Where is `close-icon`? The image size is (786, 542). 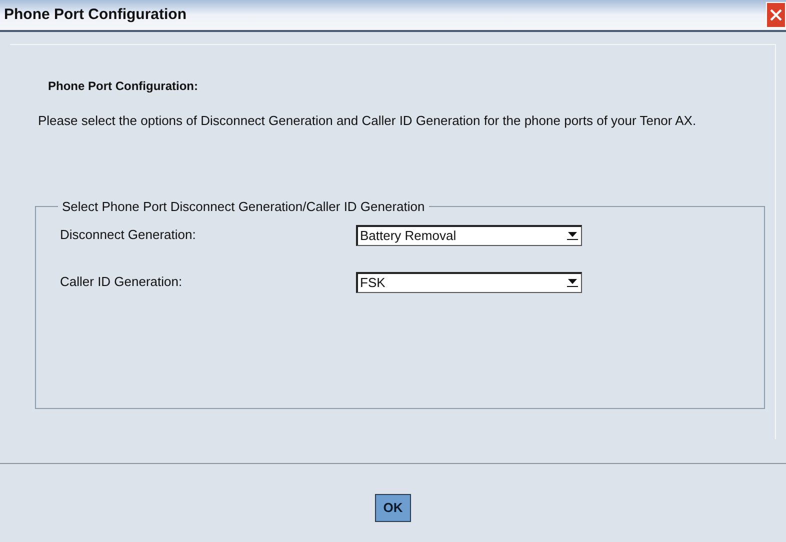
close-icon is located at coordinates (776, 15).